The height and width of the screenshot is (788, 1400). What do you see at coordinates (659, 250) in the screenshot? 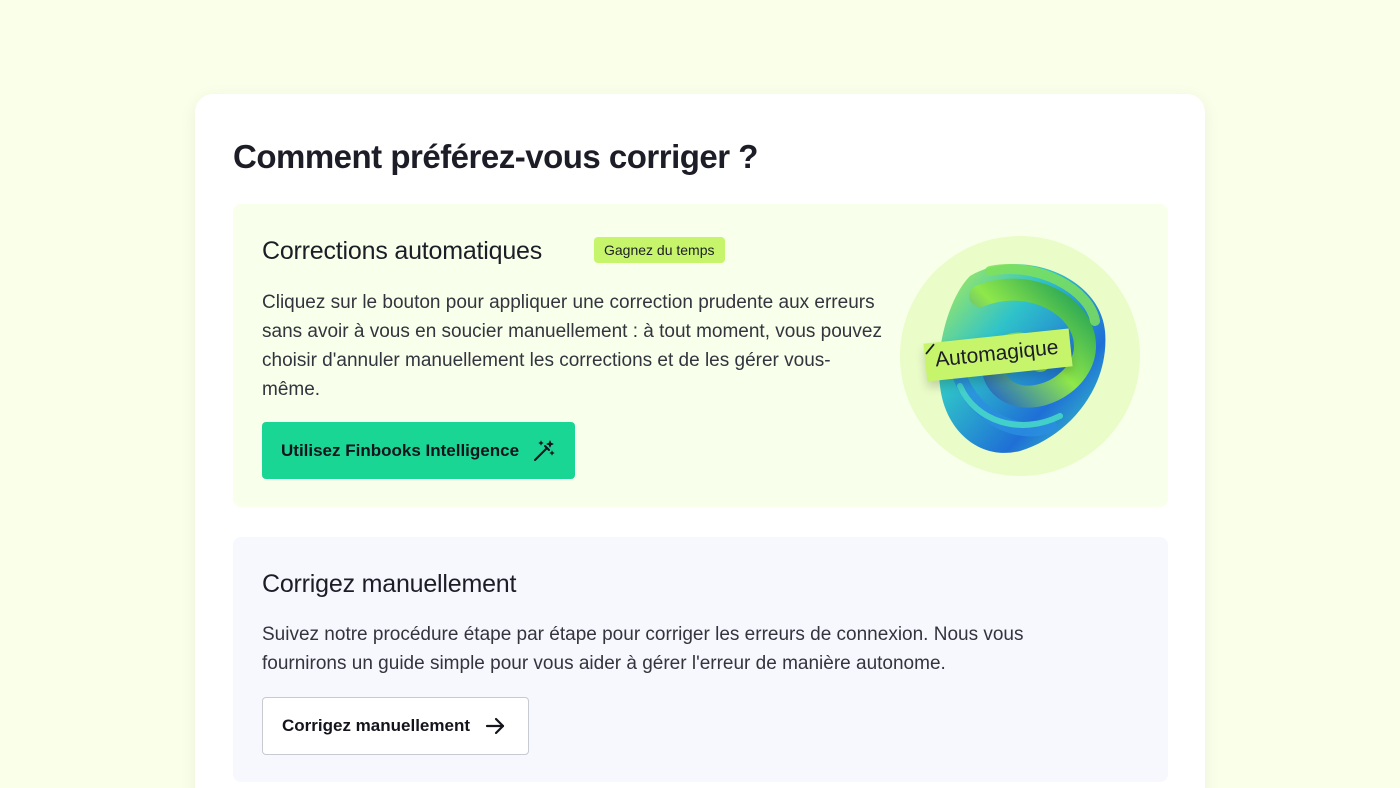
I see `time-saving-badge: Gagnez du temps` at bounding box center [659, 250].